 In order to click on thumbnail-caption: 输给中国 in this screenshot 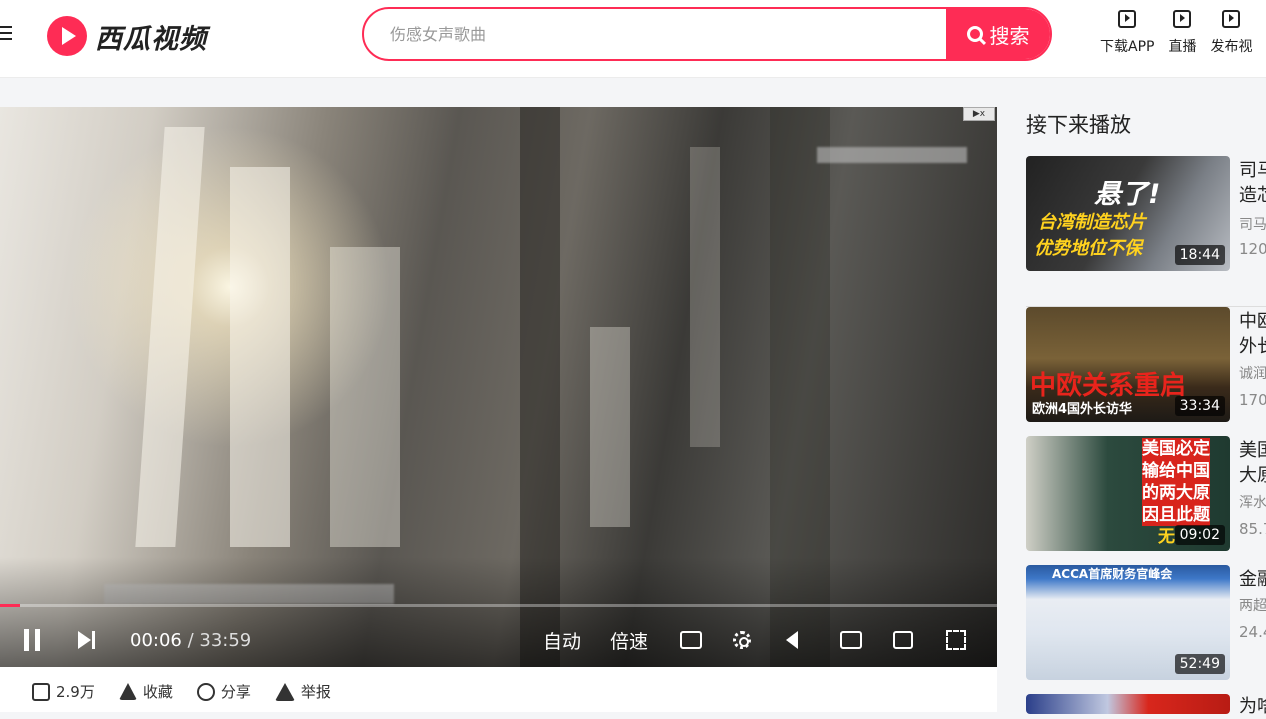, I will do `click(1176, 471)`.